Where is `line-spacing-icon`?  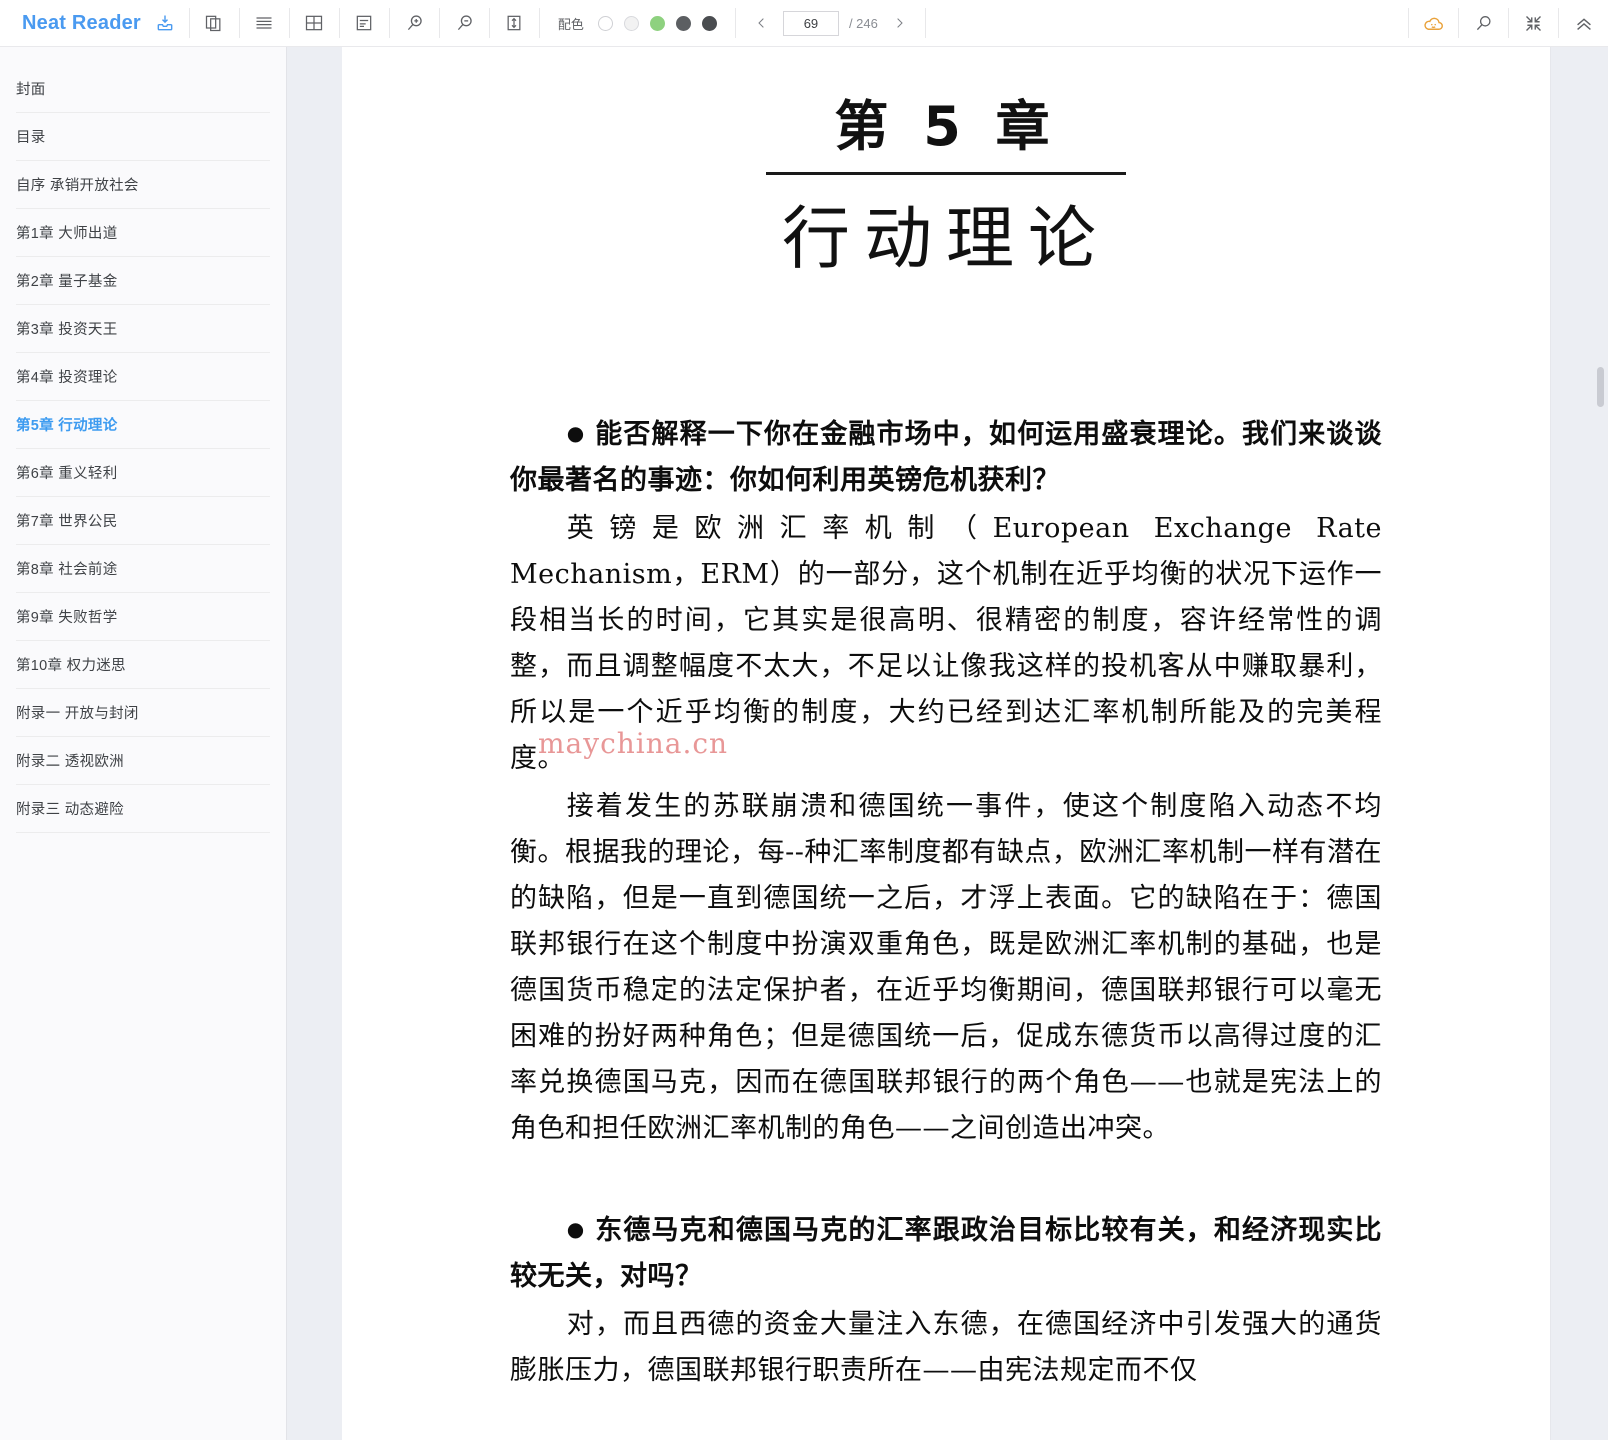 line-spacing-icon is located at coordinates (264, 23).